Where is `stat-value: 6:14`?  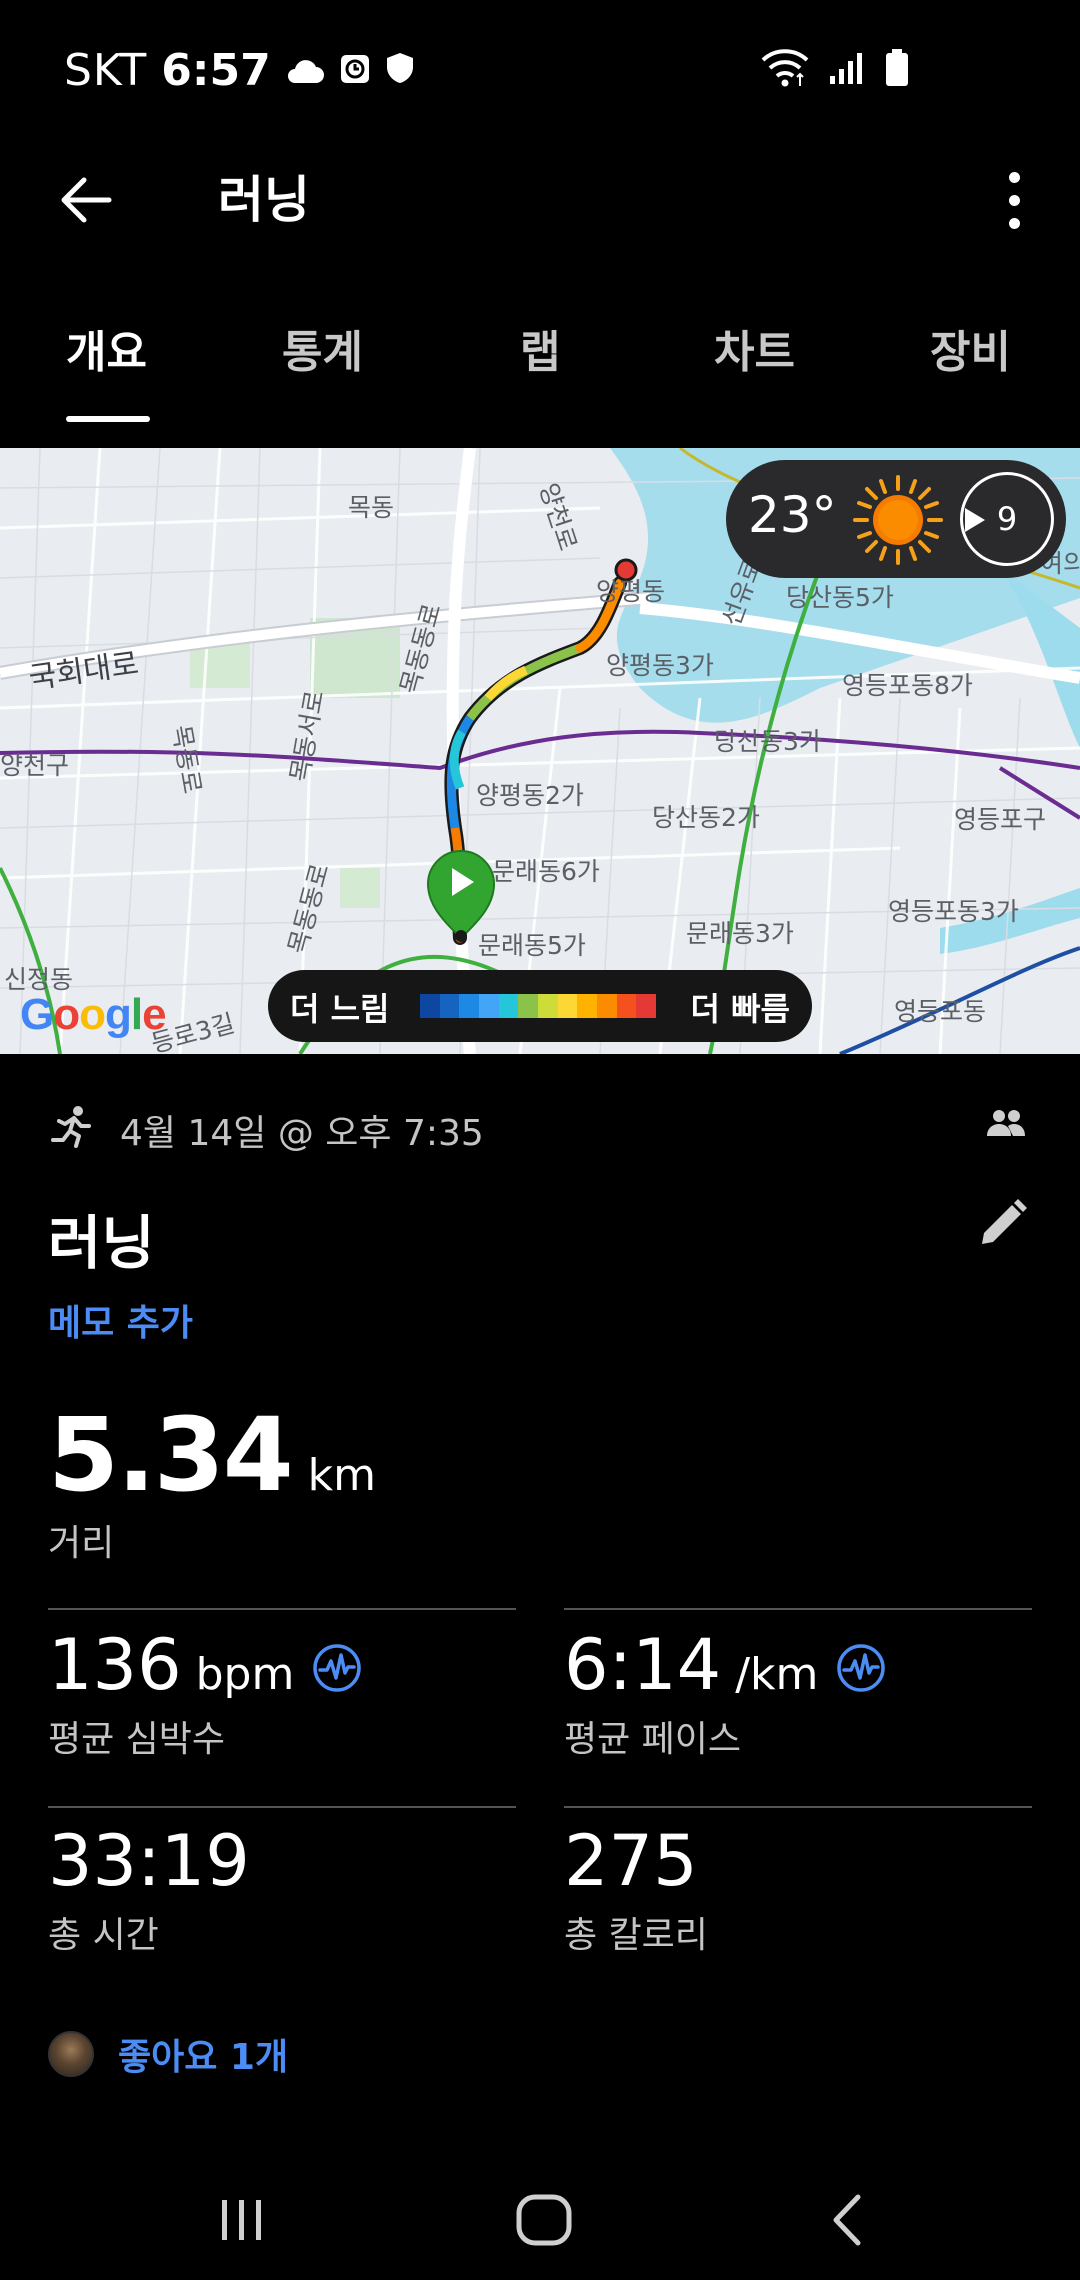 stat-value: 6:14 is located at coordinates (643, 1665).